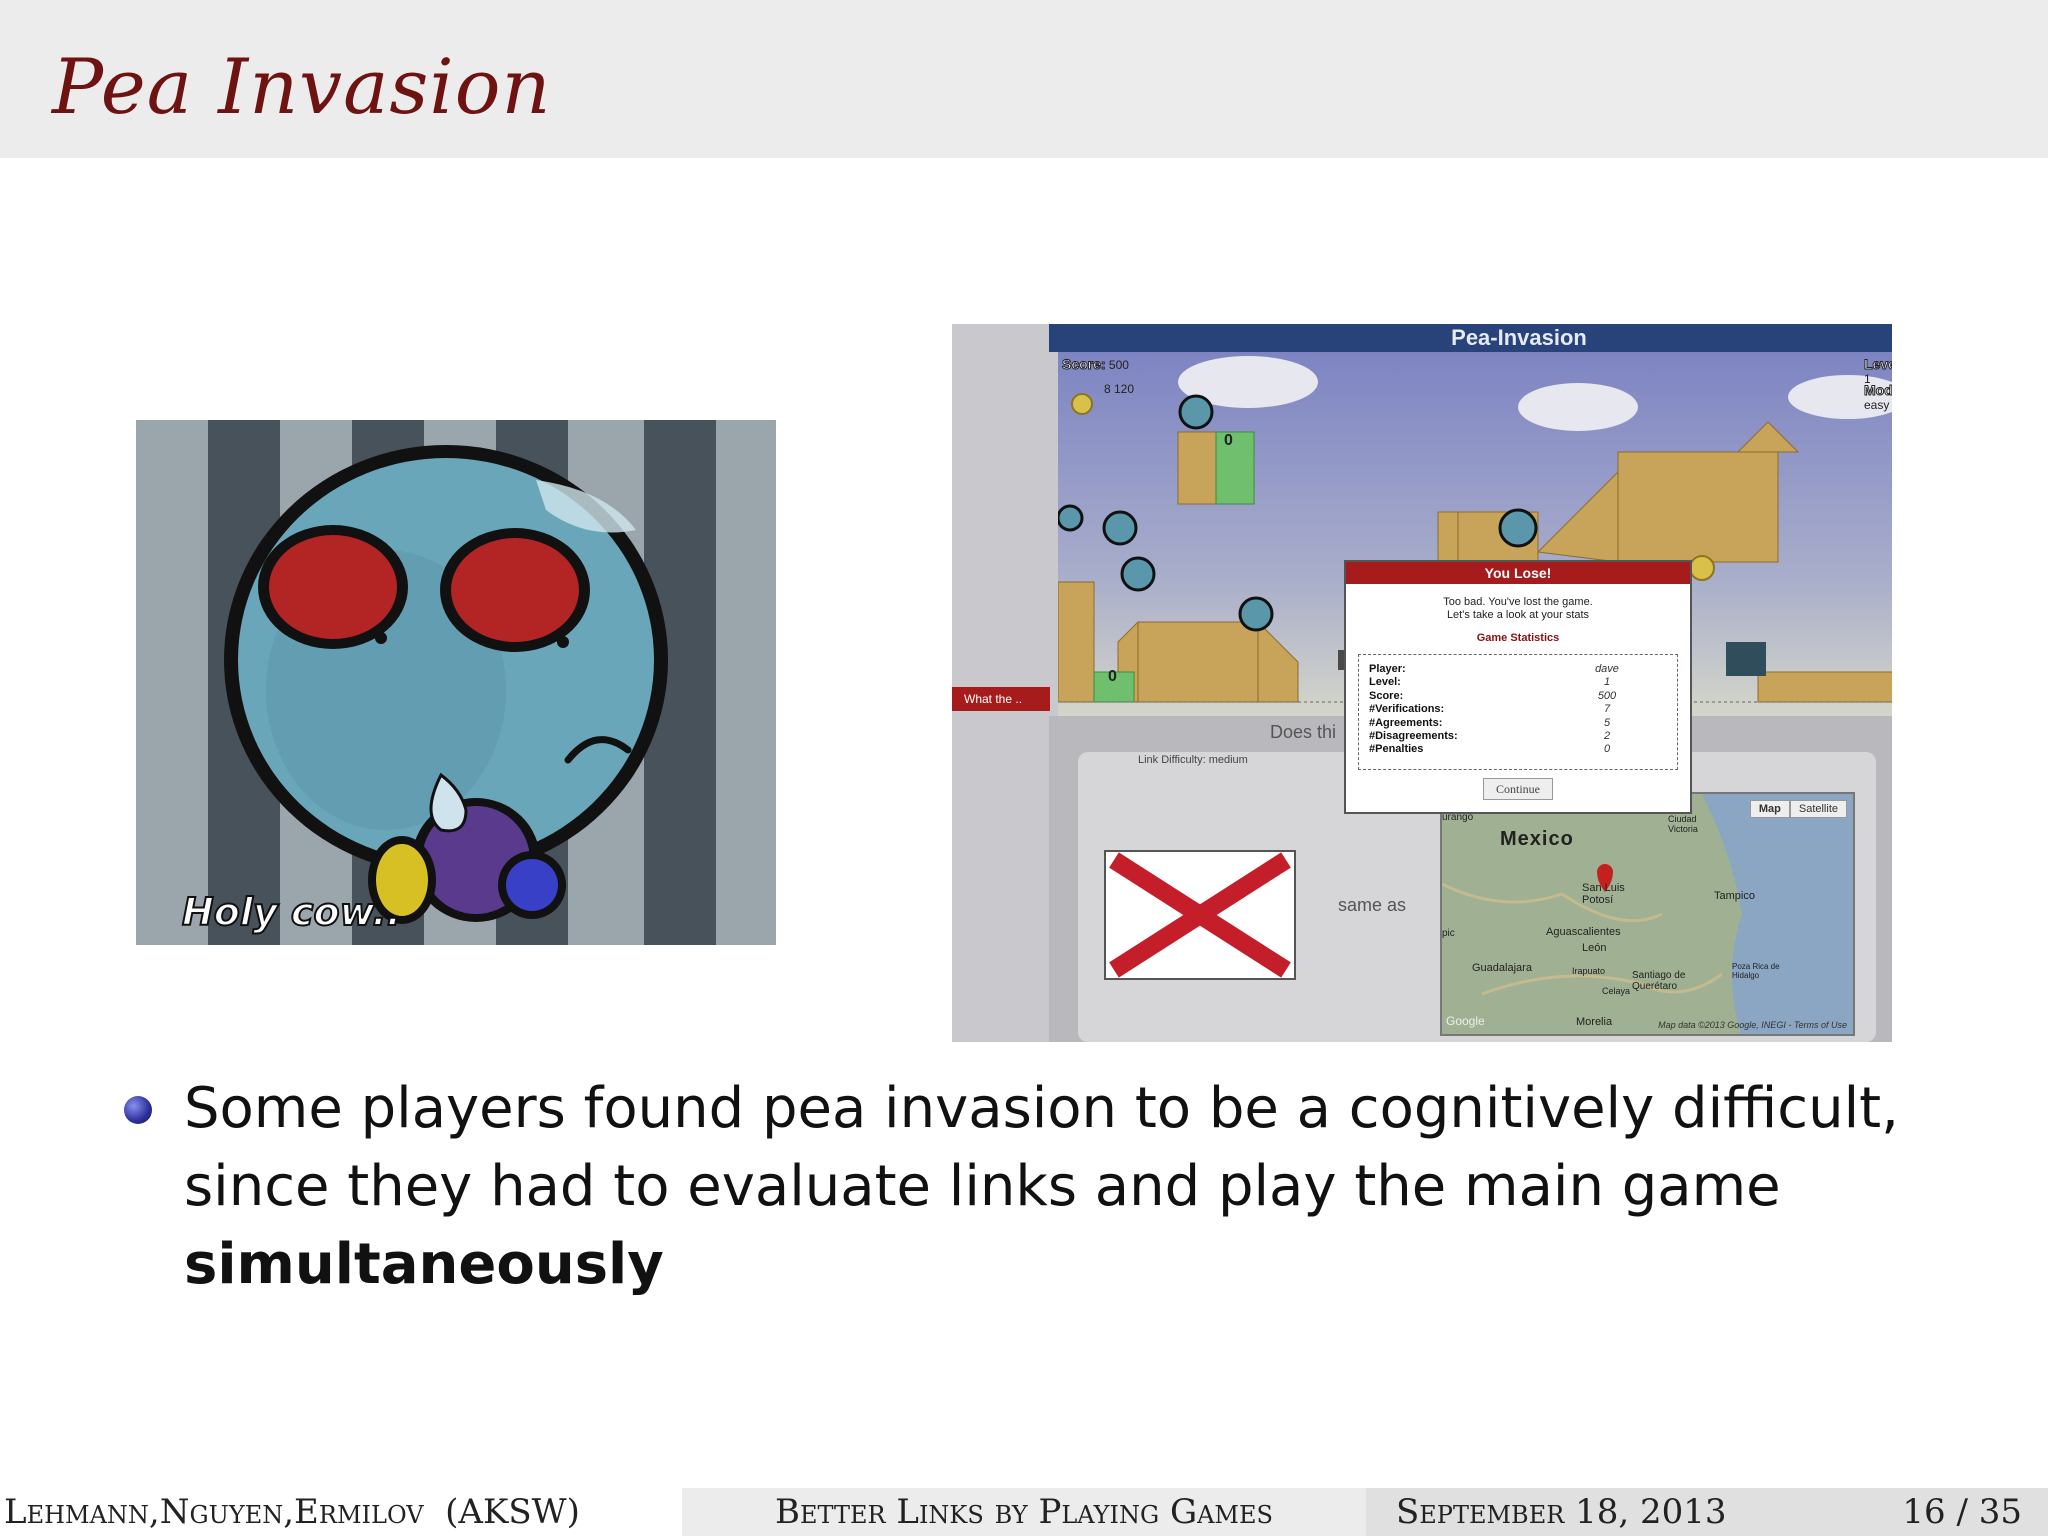  I want to click on link-difficulty: Link Difficulty: medium, so click(1193, 760).